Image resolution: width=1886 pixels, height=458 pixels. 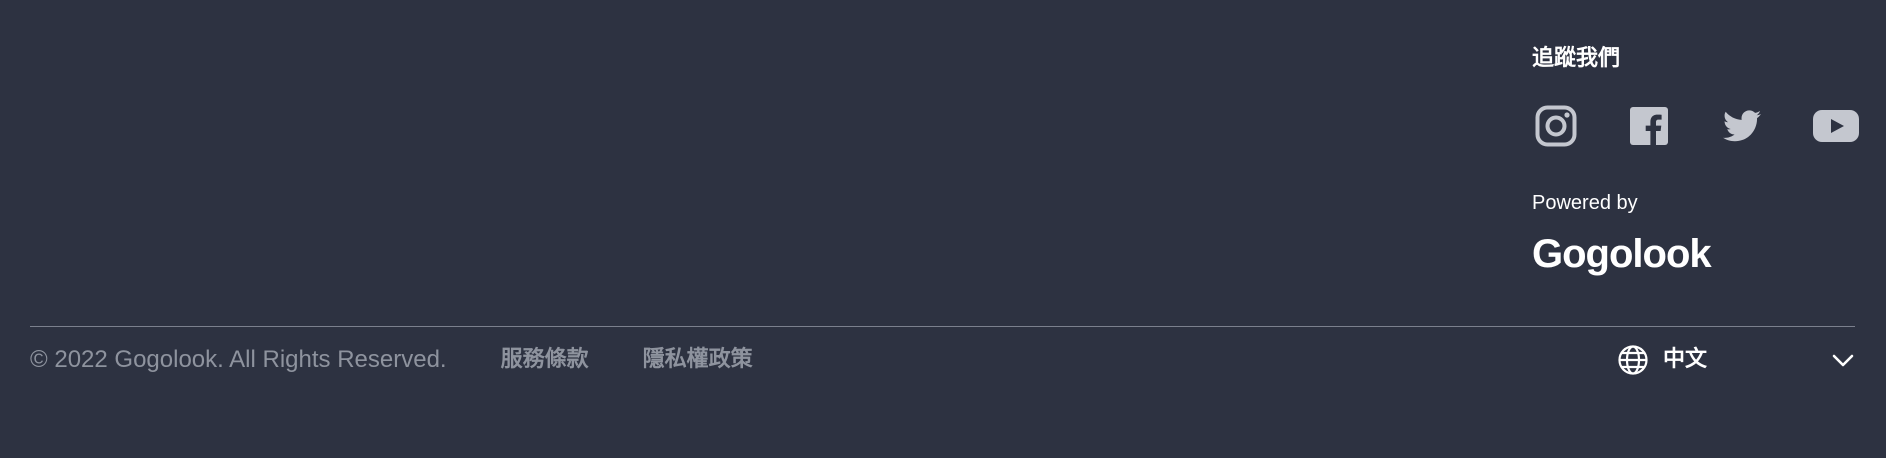 I want to click on youtube-link, so click(x=1836, y=126).